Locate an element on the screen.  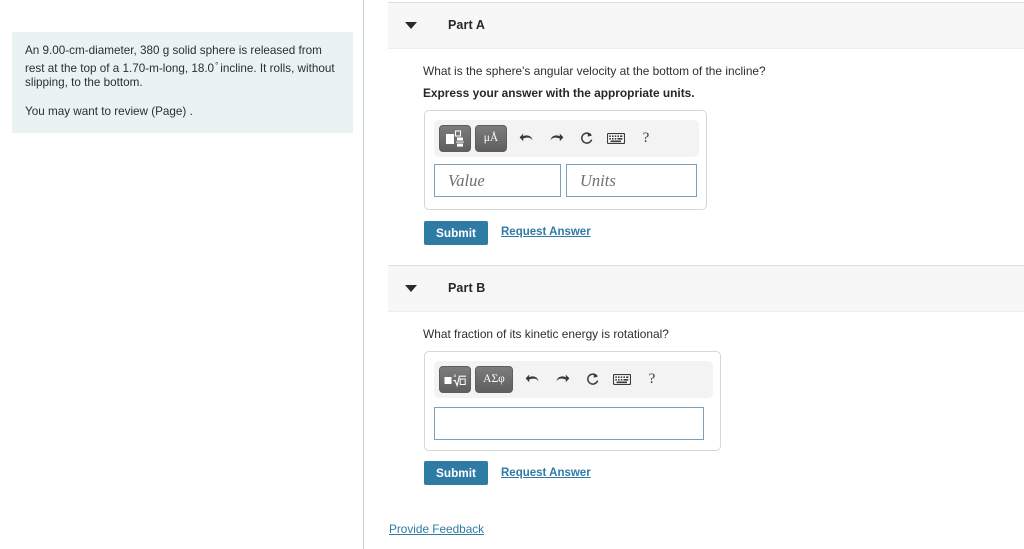
greek-symbols-icon: ΑΣφ is located at coordinates (494, 379).